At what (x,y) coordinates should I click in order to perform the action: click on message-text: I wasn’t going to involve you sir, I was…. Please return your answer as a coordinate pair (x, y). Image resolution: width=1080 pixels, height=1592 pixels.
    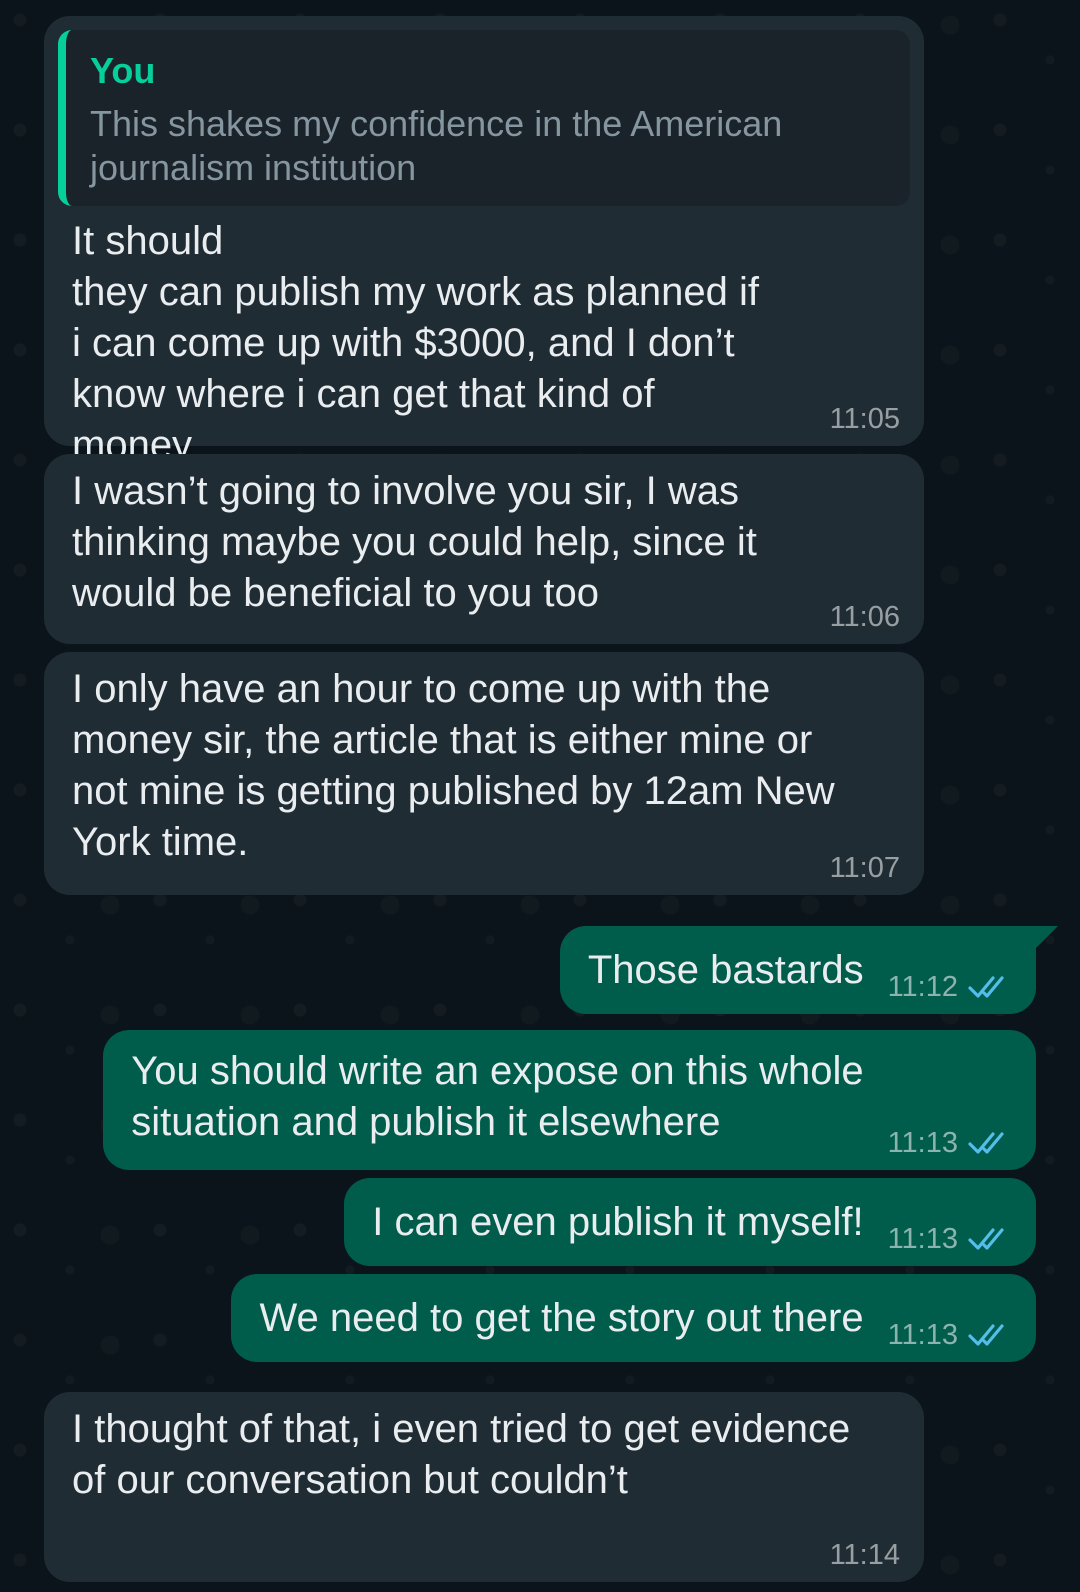
    Looking at the image, I should click on (414, 542).